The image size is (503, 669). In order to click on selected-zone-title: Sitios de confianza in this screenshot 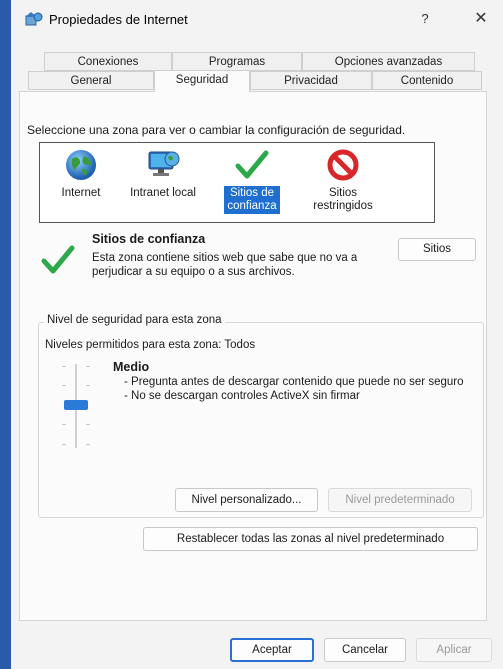, I will do `click(149, 239)`.